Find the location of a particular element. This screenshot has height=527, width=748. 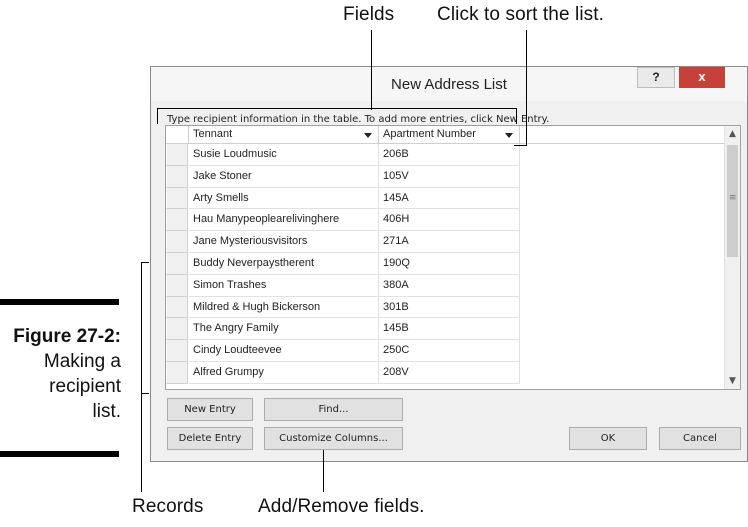

figure-caption-line: recipient is located at coordinates (85, 386).